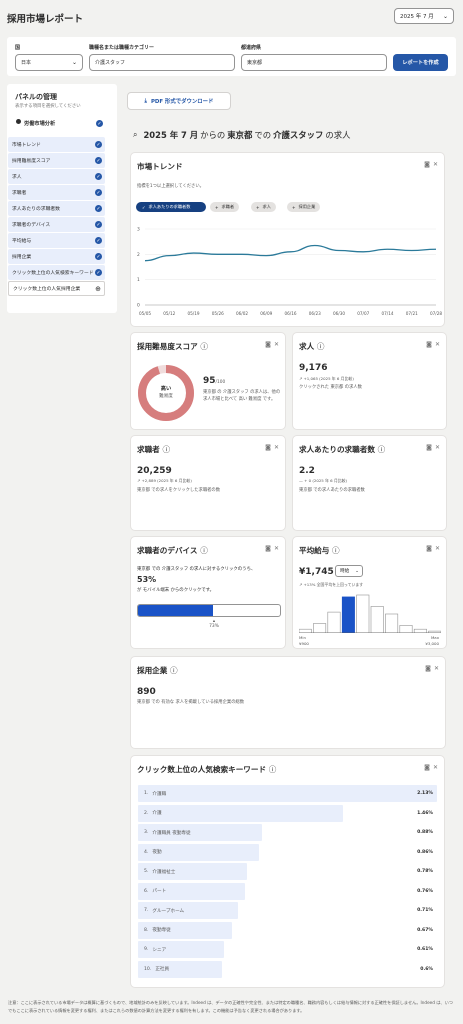 The image size is (463, 1024). Describe the element at coordinates (56, 176) in the screenshot. I see `panel-item: 求人 ✓` at that location.